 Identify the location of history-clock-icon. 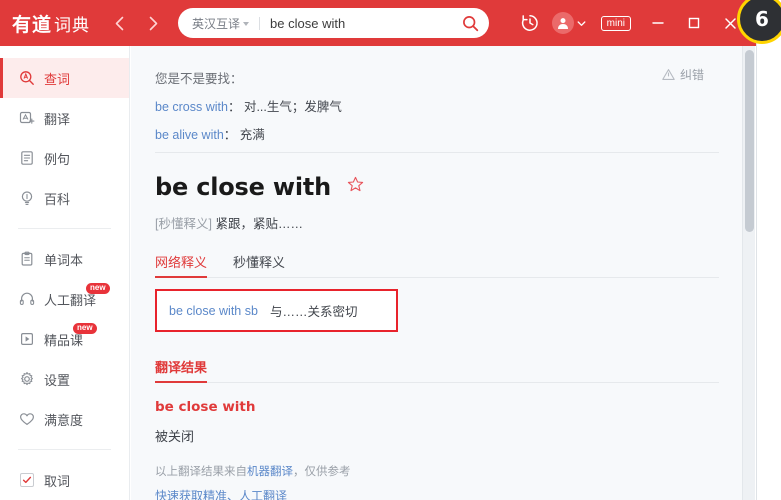
(529, 23).